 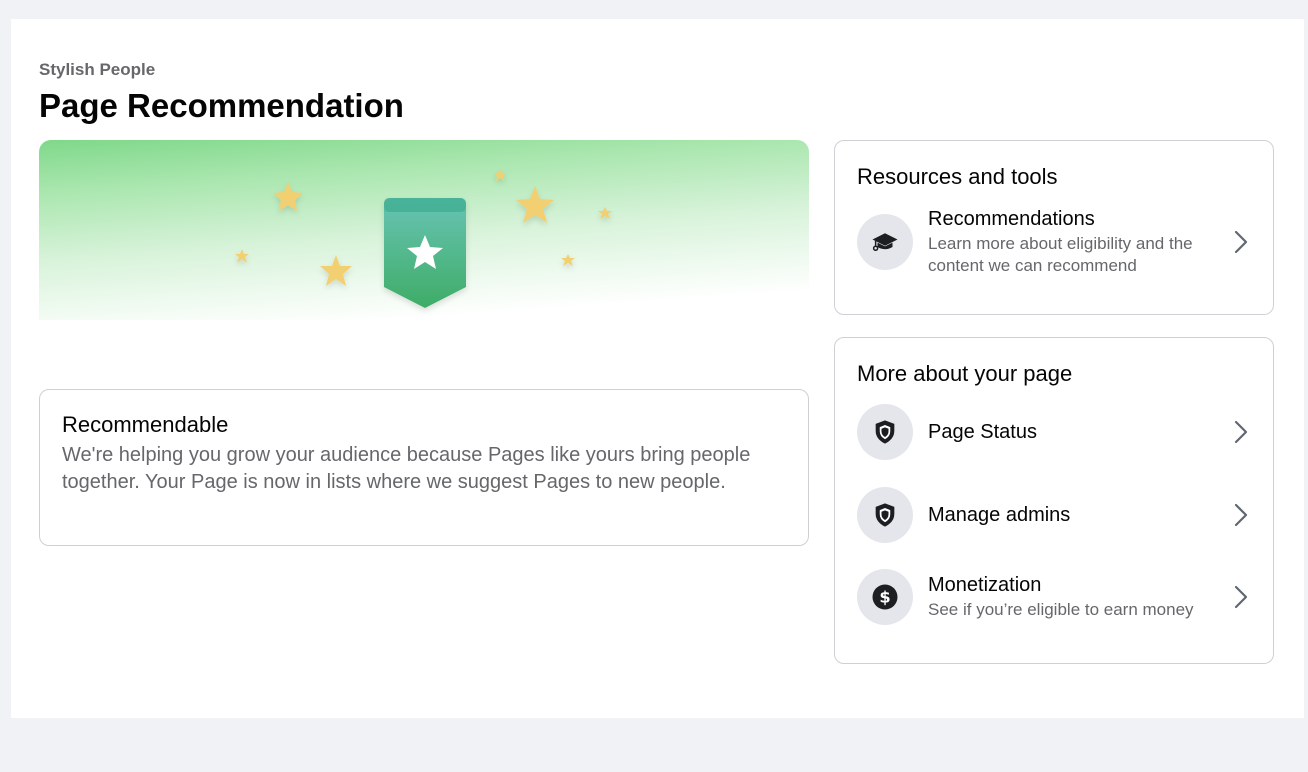 I want to click on resources-heading: Resources and tools, so click(x=957, y=176).